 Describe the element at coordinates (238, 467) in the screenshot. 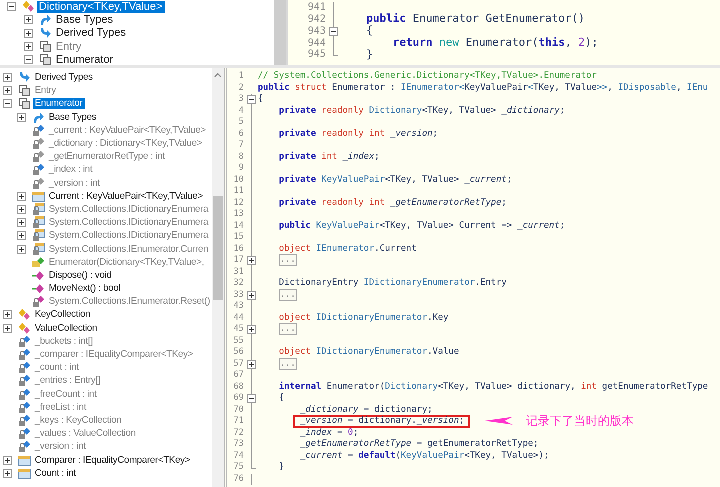

I see `line-number: 75` at that location.